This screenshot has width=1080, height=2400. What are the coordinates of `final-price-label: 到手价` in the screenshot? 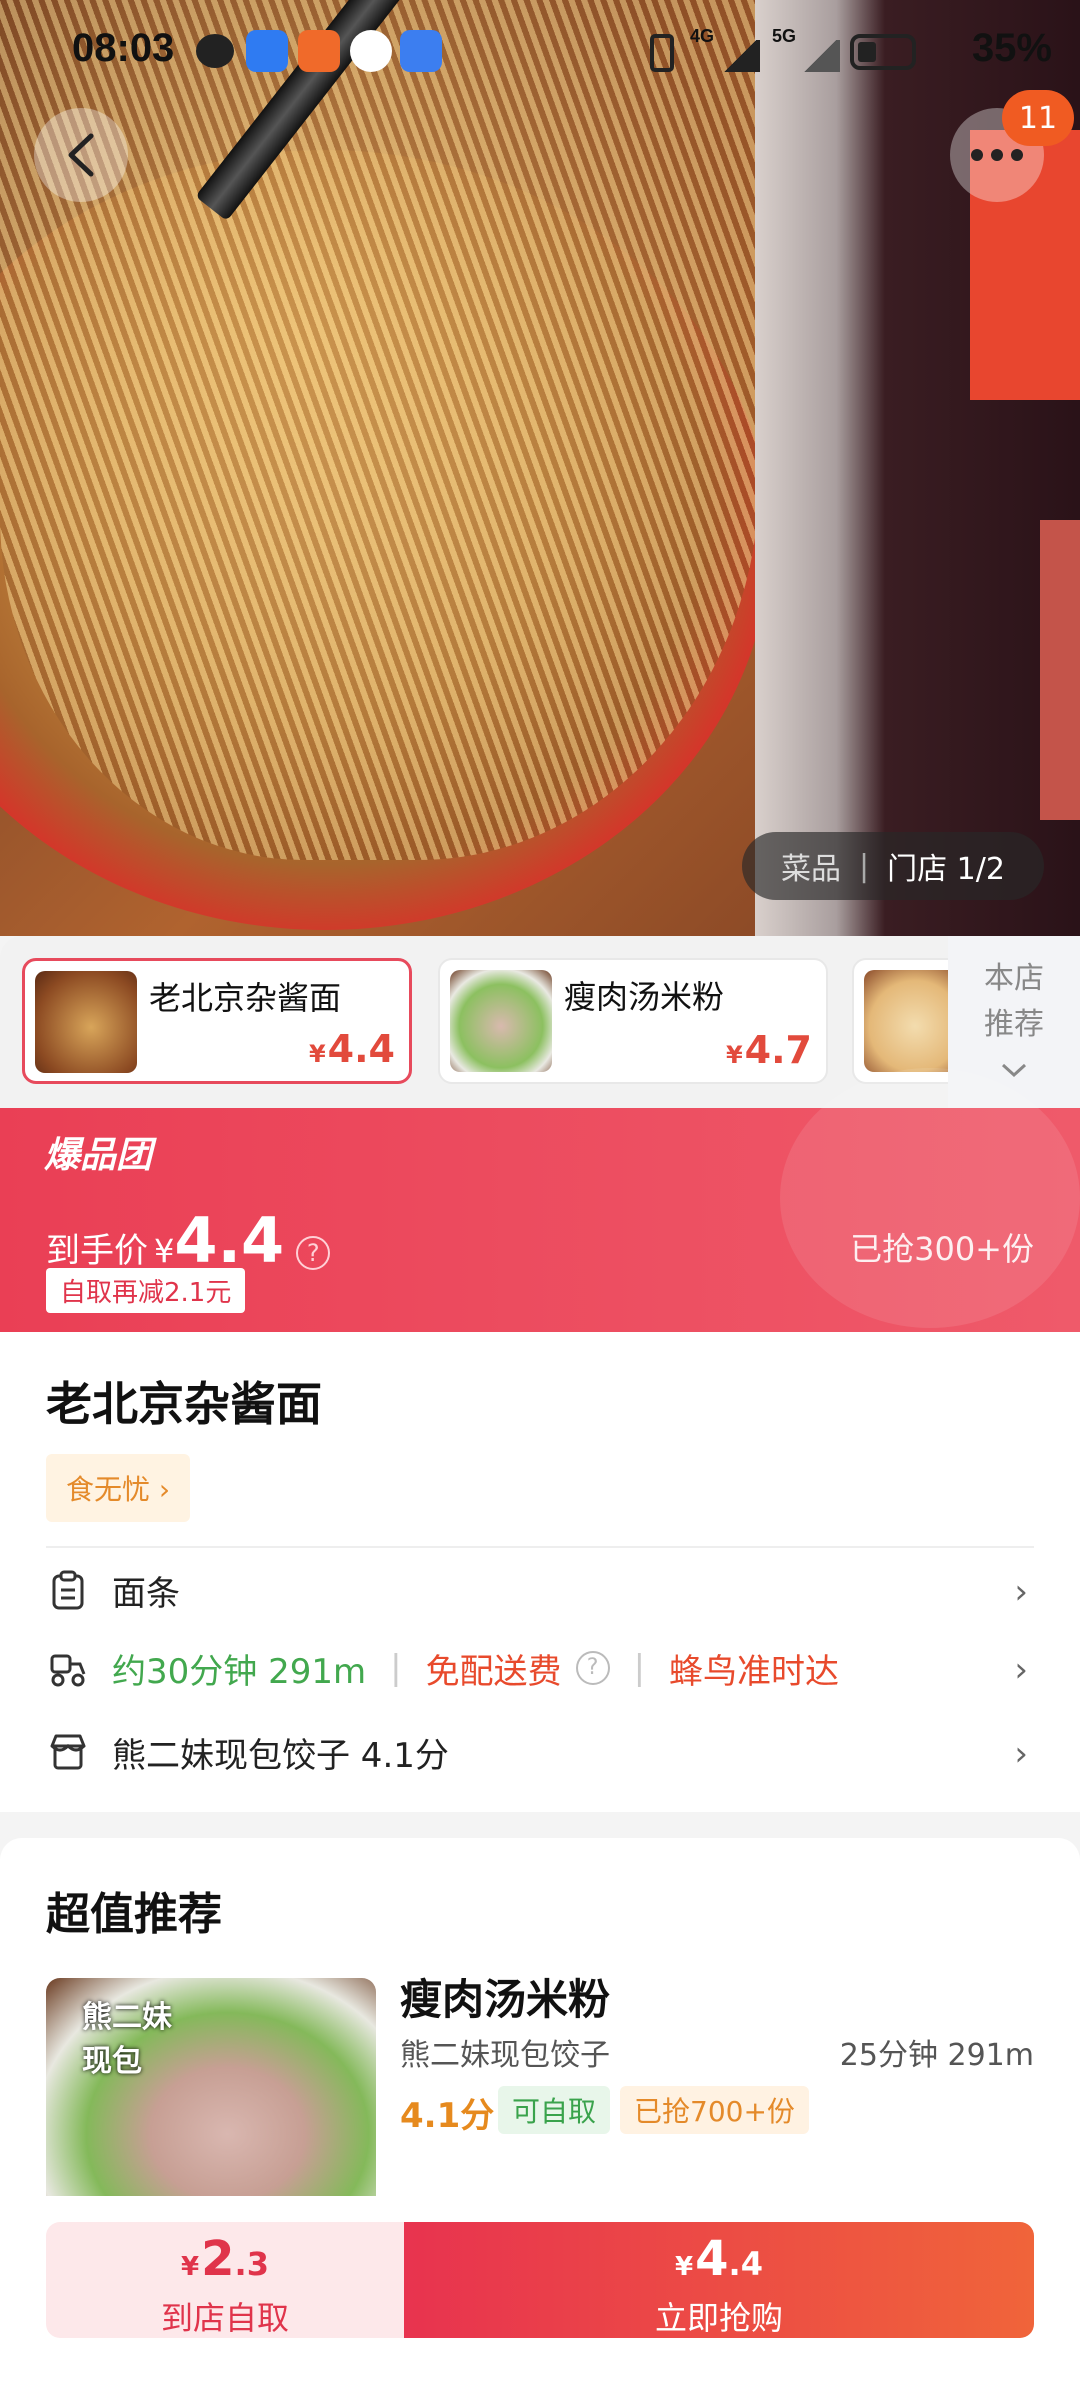 It's located at (97, 1251).